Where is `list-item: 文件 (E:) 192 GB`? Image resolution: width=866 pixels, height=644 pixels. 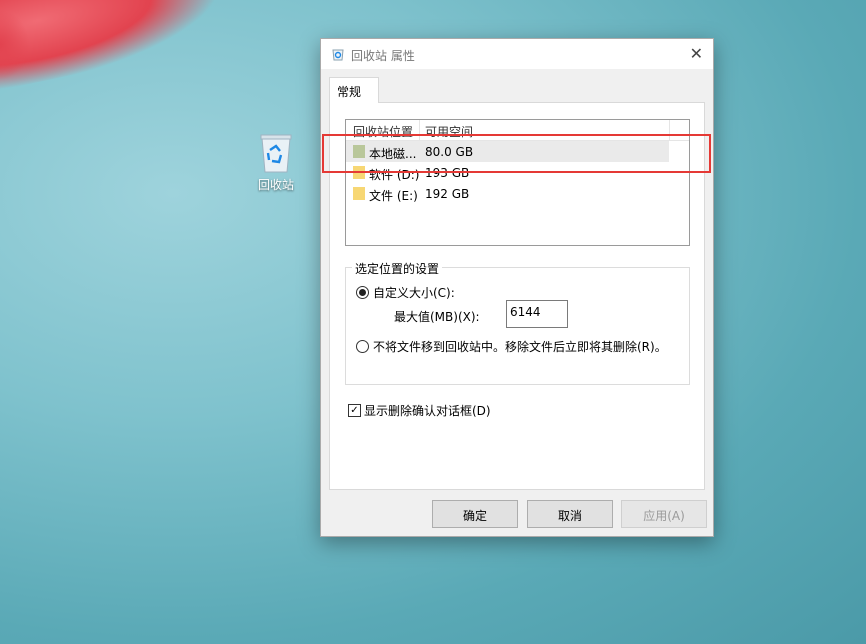
list-item: 文件 (E:) 192 GB is located at coordinates (517, 193).